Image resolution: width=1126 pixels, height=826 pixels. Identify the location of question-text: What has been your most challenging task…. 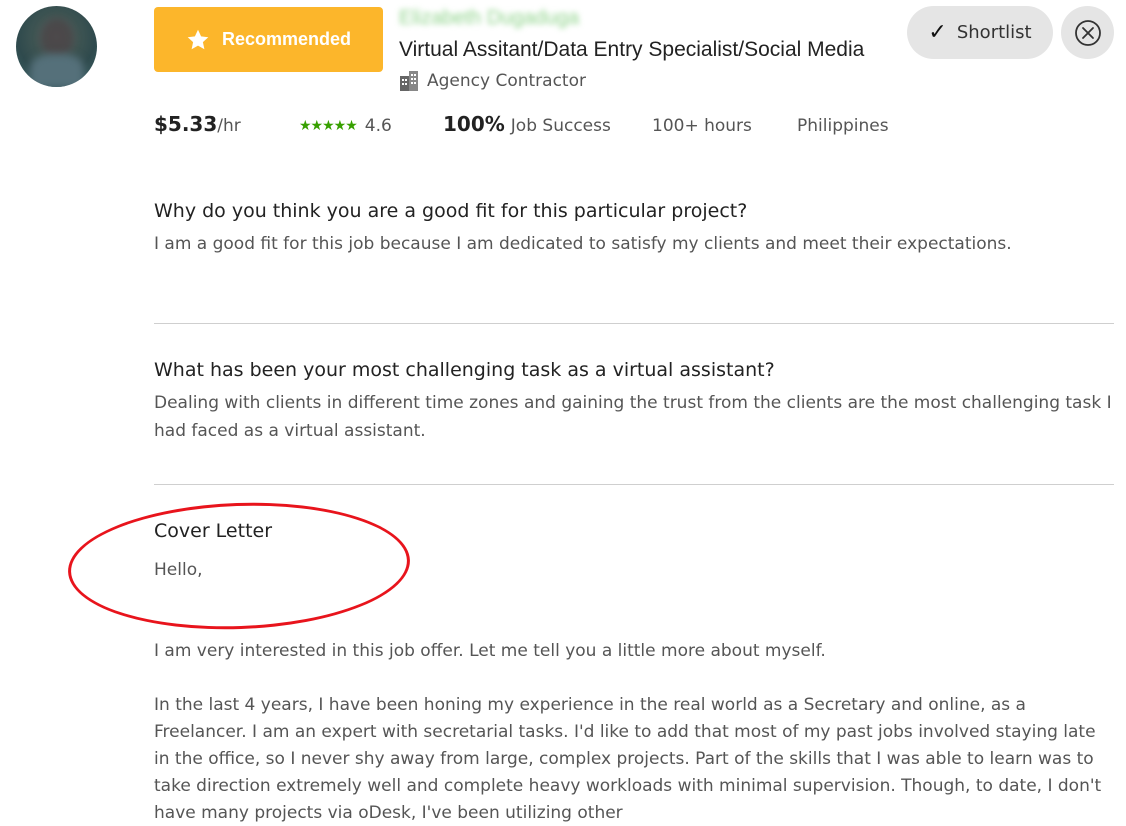
(464, 370).